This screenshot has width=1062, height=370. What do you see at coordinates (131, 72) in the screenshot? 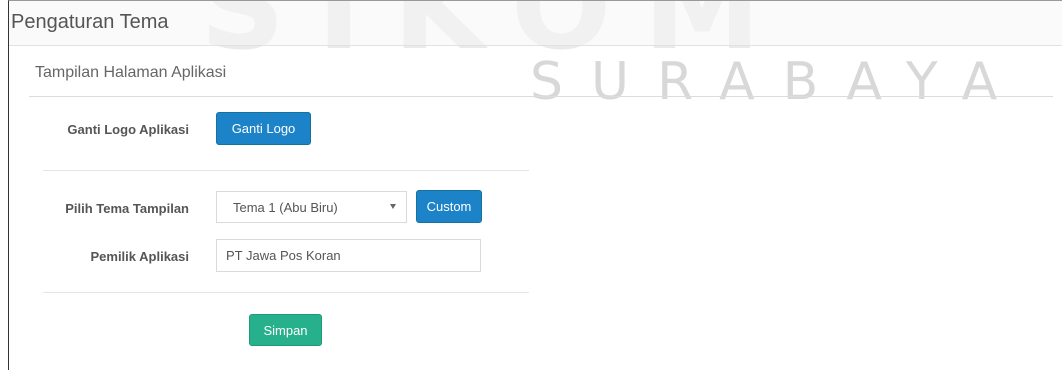
I see `panel-title: Tampilan Halaman Aplikasi` at bounding box center [131, 72].